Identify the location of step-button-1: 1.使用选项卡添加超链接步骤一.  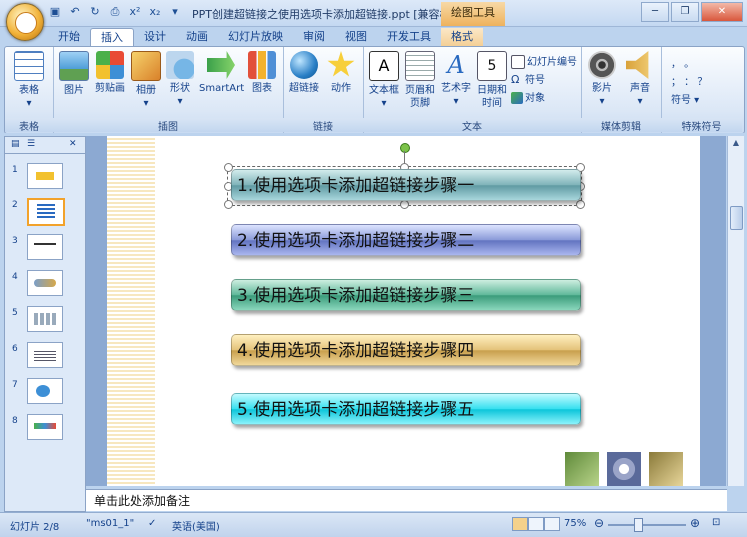
(406, 185).